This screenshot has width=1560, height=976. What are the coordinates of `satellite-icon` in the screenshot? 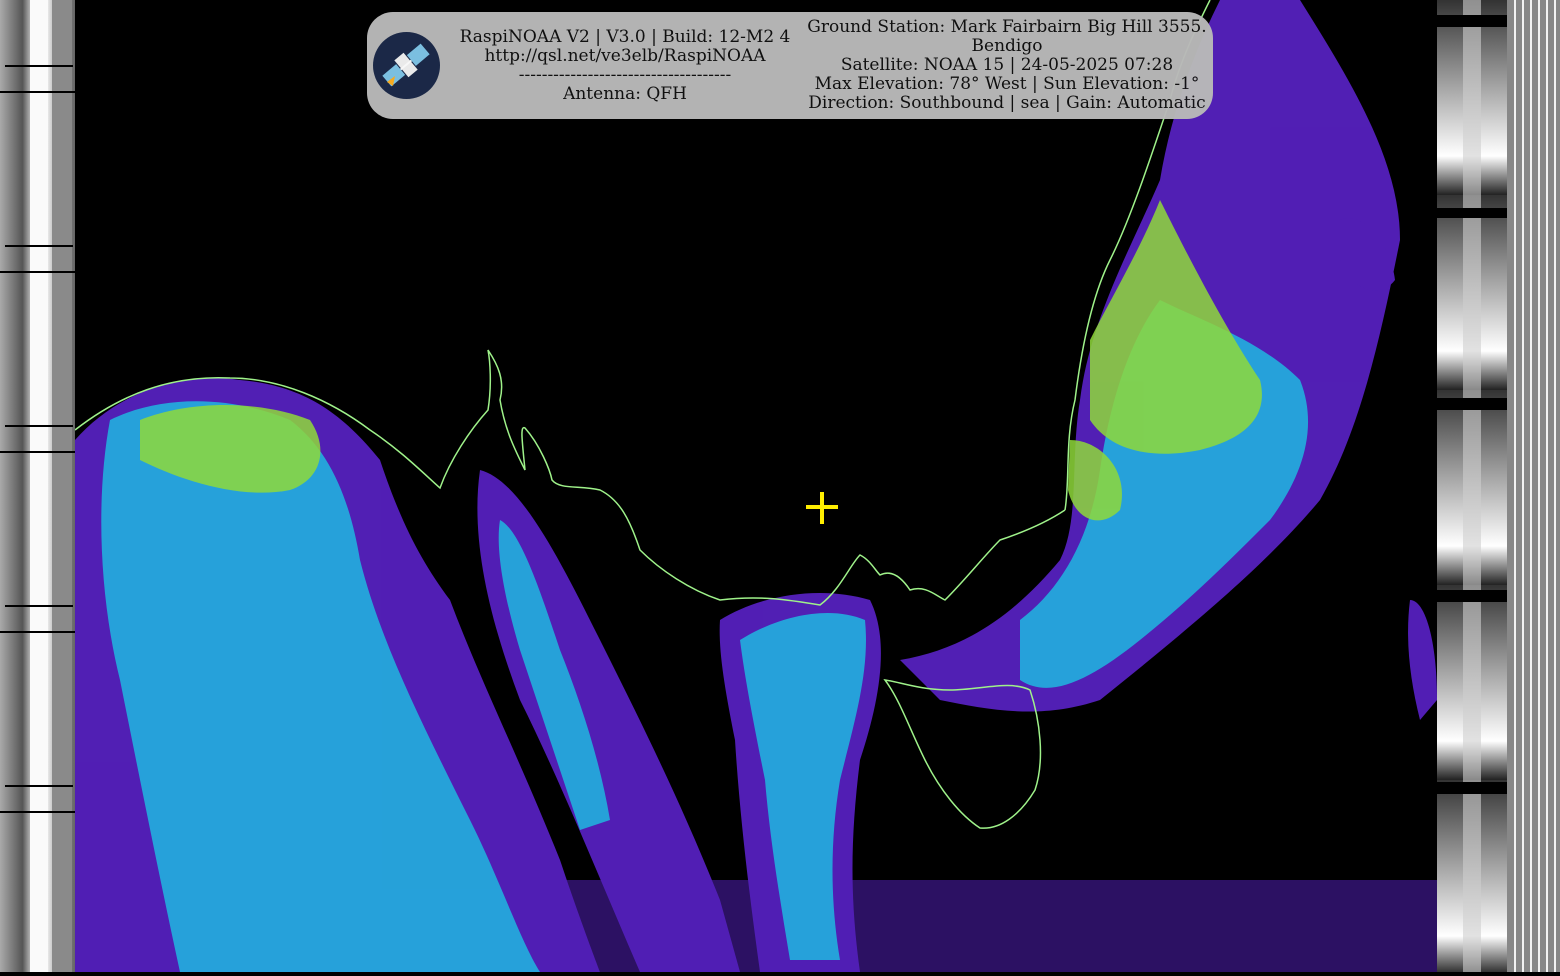 It's located at (406, 65).